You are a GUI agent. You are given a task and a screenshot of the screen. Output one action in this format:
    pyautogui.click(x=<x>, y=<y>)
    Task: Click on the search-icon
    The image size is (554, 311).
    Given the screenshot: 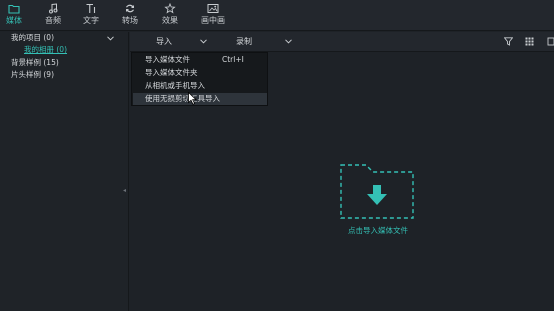 What is the action you would take?
    pyautogui.click(x=550, y=41)
    